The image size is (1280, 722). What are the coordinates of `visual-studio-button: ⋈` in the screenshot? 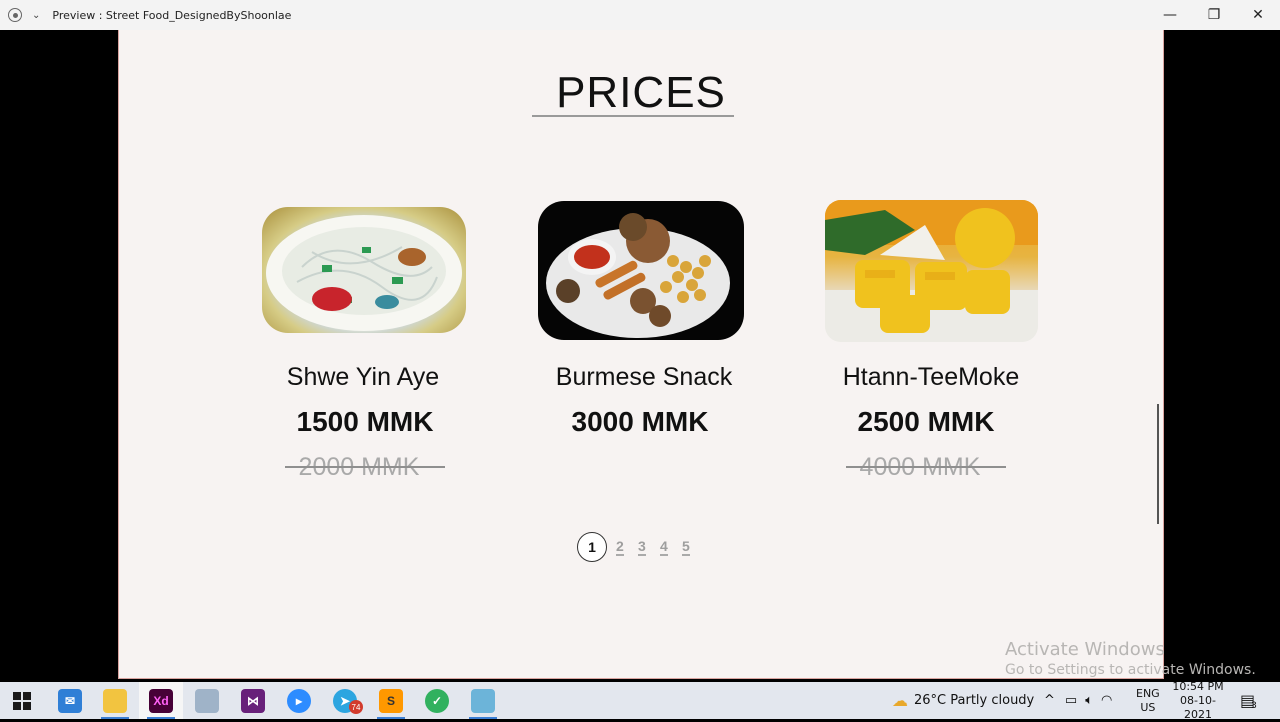 It's located at (253, 700).